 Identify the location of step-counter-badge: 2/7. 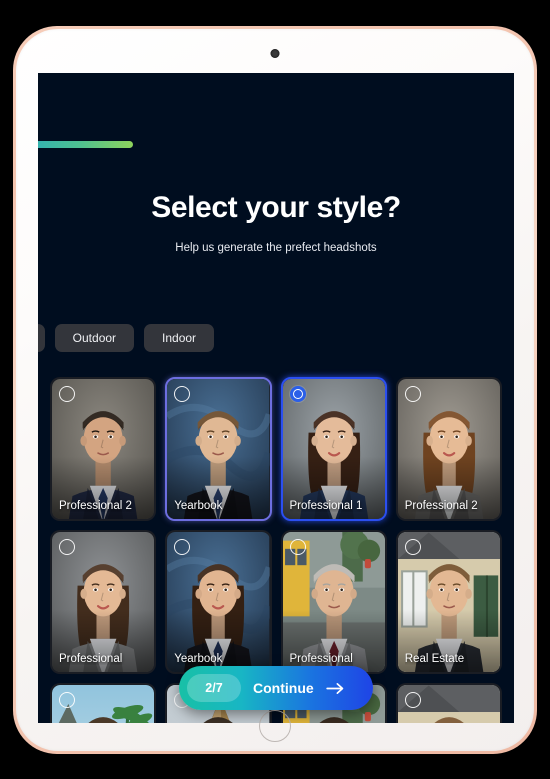
(214, 688).